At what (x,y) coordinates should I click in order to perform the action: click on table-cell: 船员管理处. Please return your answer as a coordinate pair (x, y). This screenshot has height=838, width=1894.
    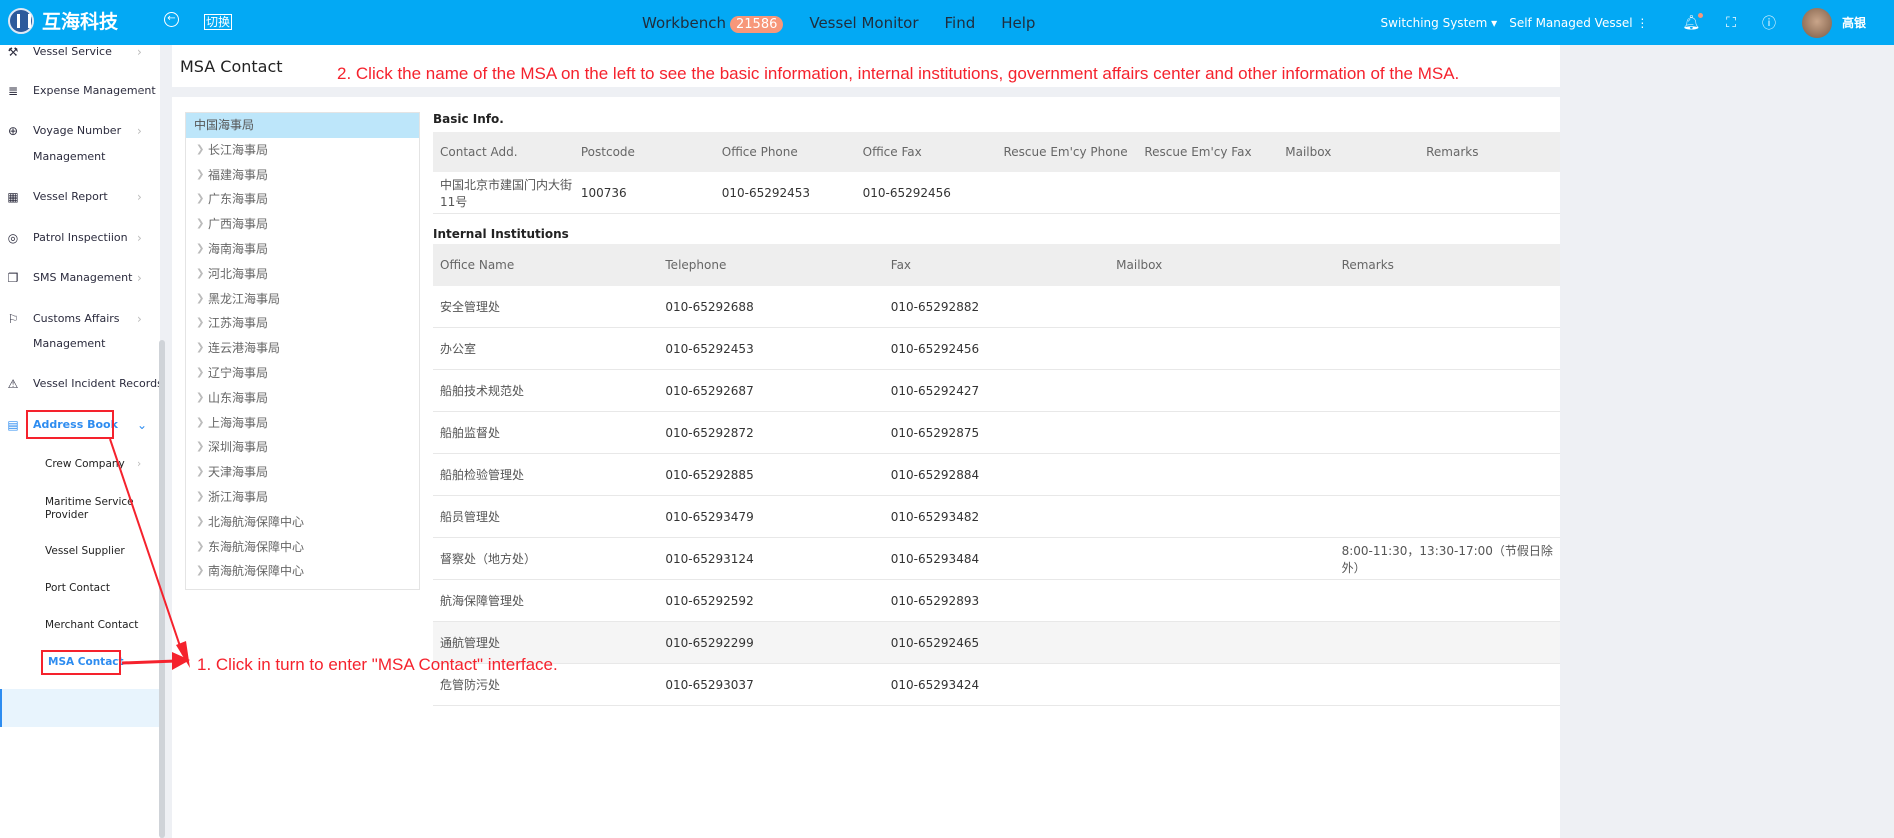
    Looking at the image, I should click on (470, 517).